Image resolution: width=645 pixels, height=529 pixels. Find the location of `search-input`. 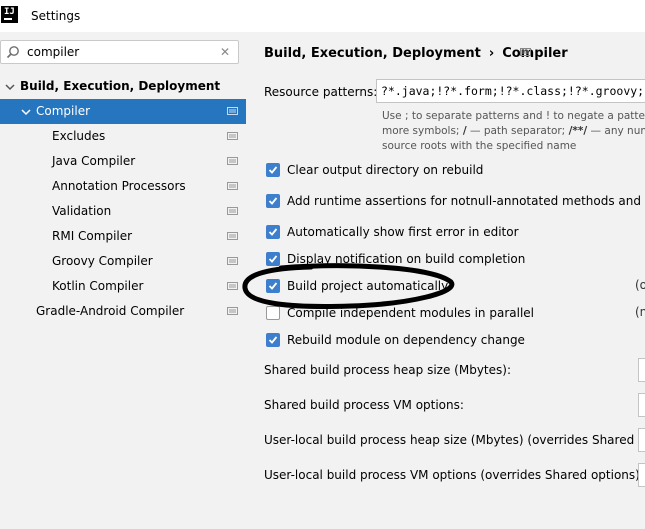

search-input is located at coordinates (119, 52).